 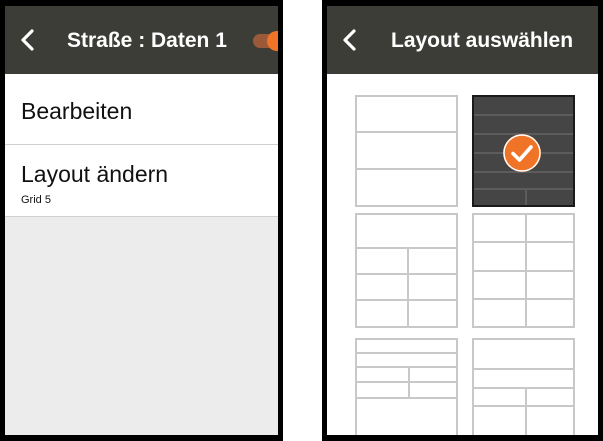 I want to click on layout-option-2-selected, so click(x=523, y=151).